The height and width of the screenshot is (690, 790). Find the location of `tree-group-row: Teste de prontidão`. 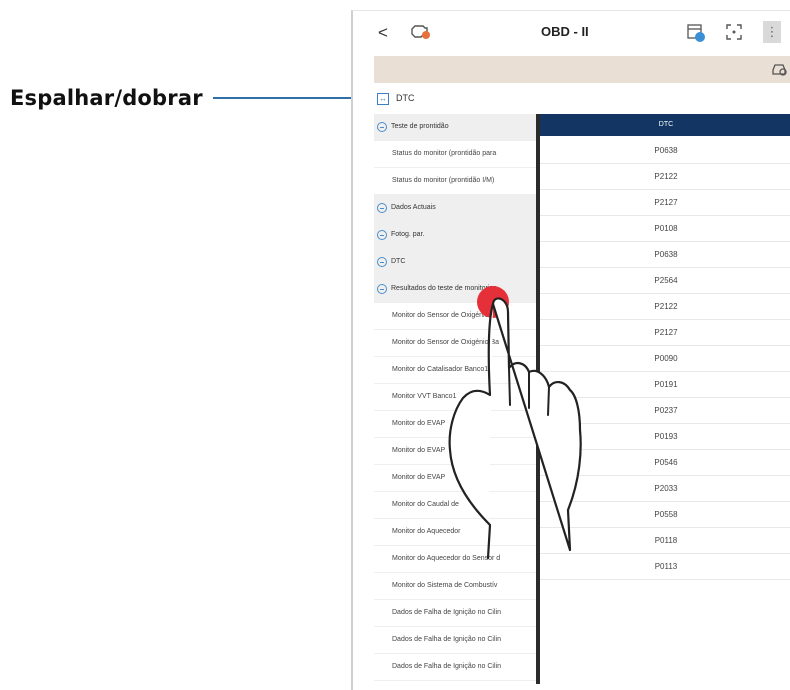

tree-group-row: Teste de prontidão is located at coordinates (455, 127).